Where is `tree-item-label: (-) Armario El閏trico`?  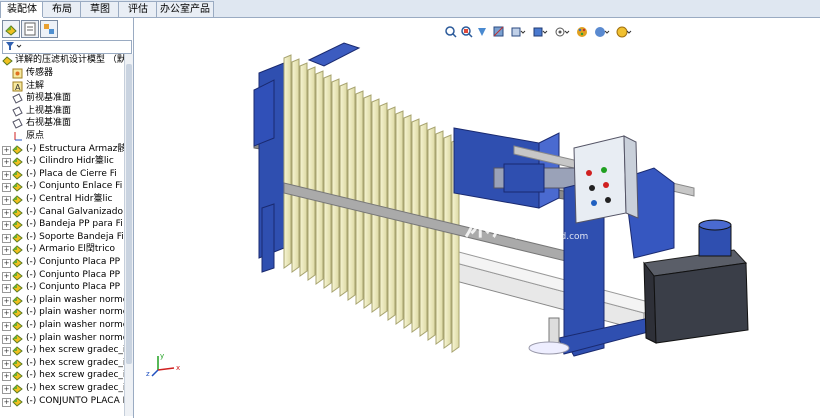
tree-item-label: (-) Armario El閏trico is located at coordinates (71, 249).